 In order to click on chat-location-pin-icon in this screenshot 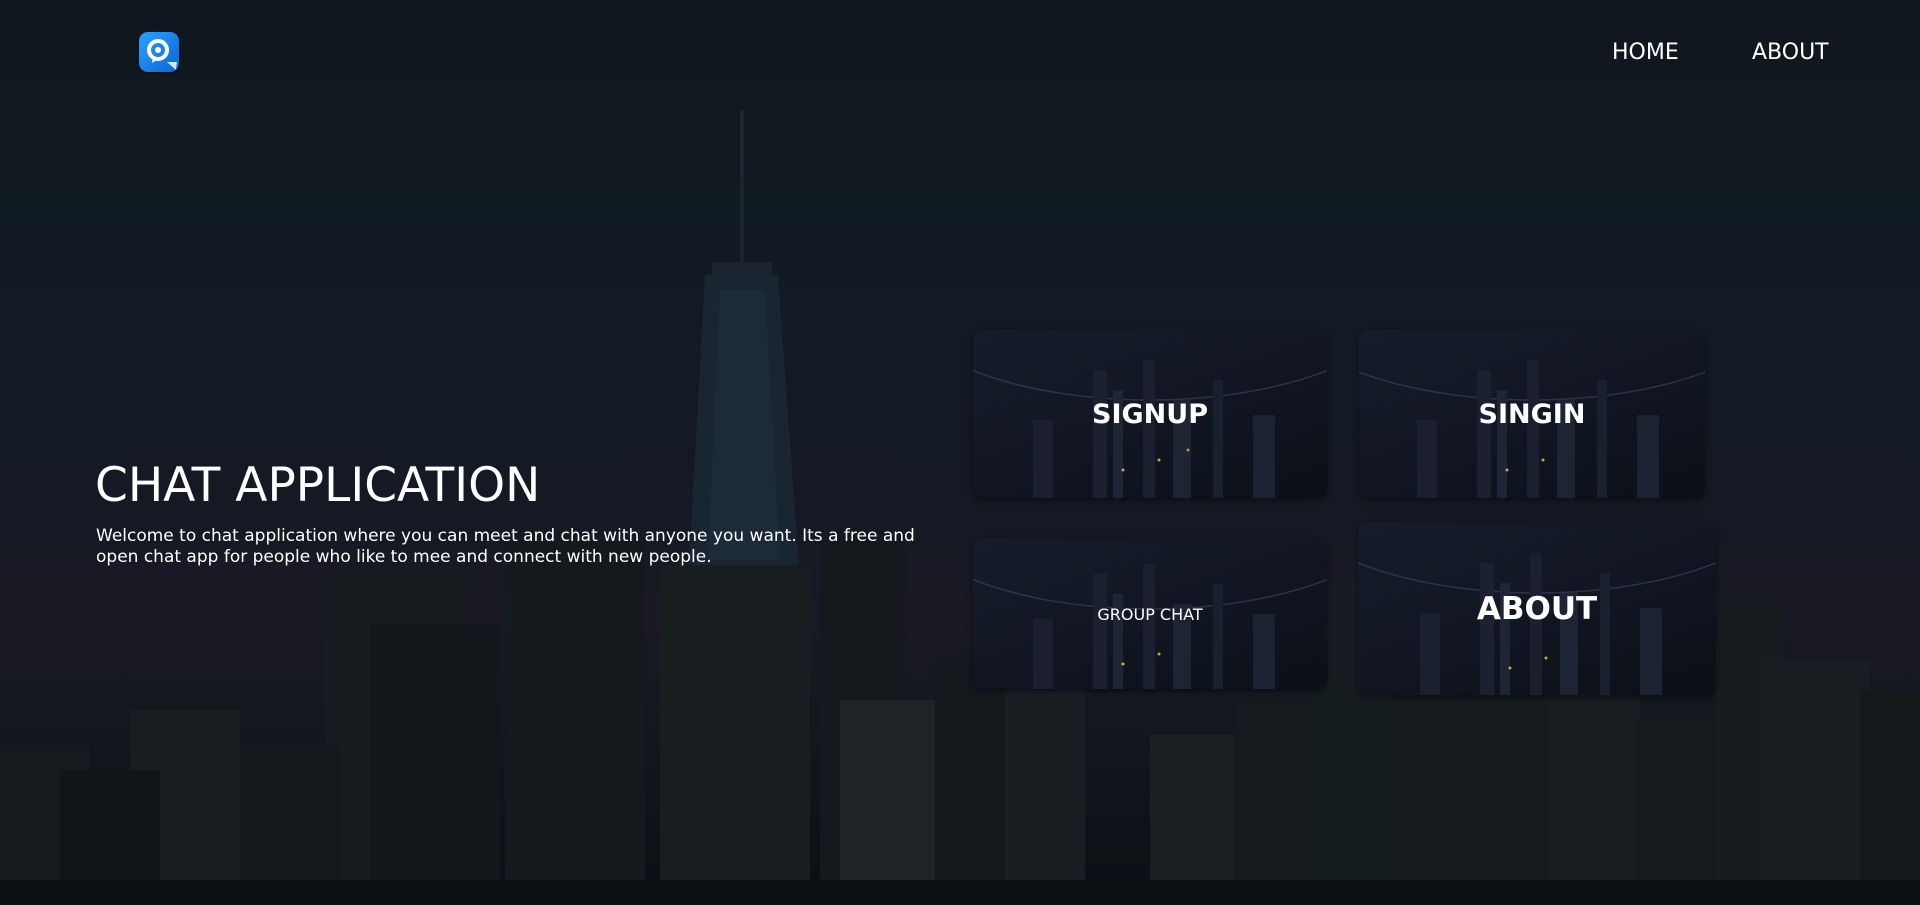, I will do `click(162, 54)`.